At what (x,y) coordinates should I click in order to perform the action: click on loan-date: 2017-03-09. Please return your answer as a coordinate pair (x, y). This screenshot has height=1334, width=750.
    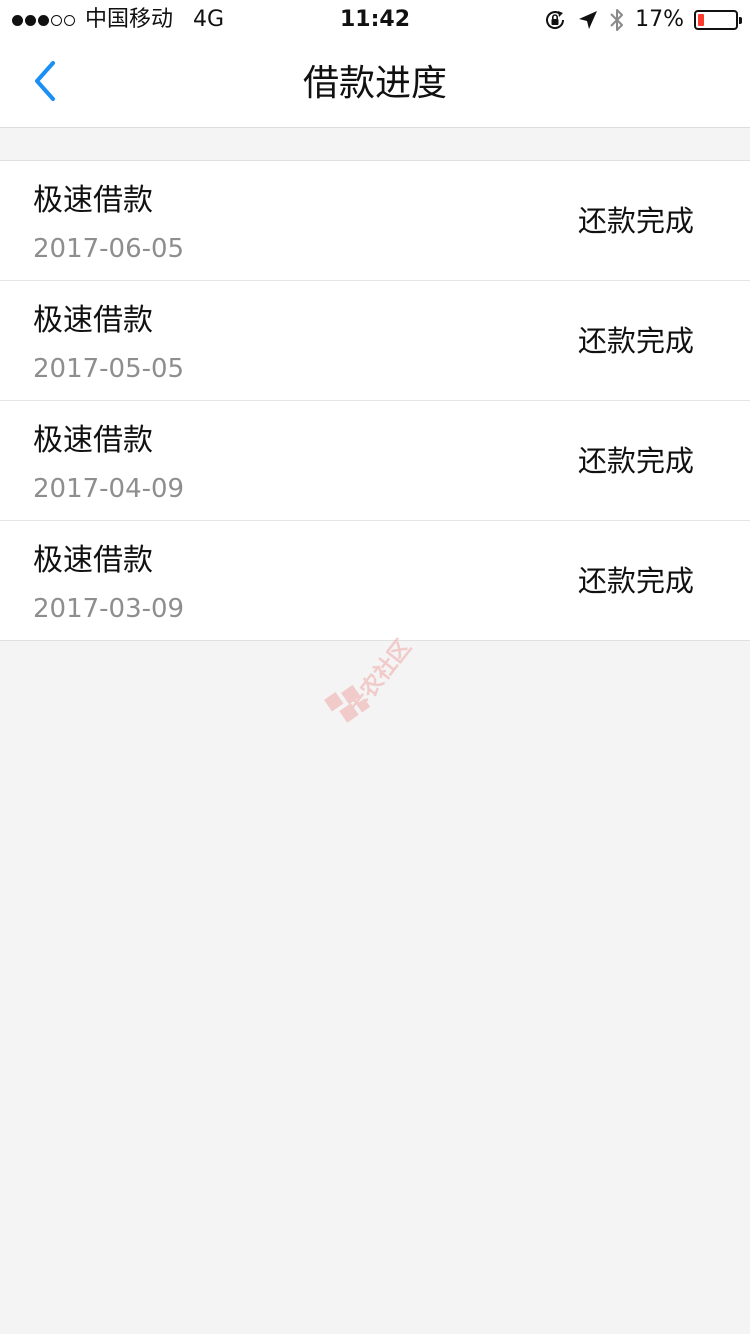
    Looking at the image, I should click on (109, 609).